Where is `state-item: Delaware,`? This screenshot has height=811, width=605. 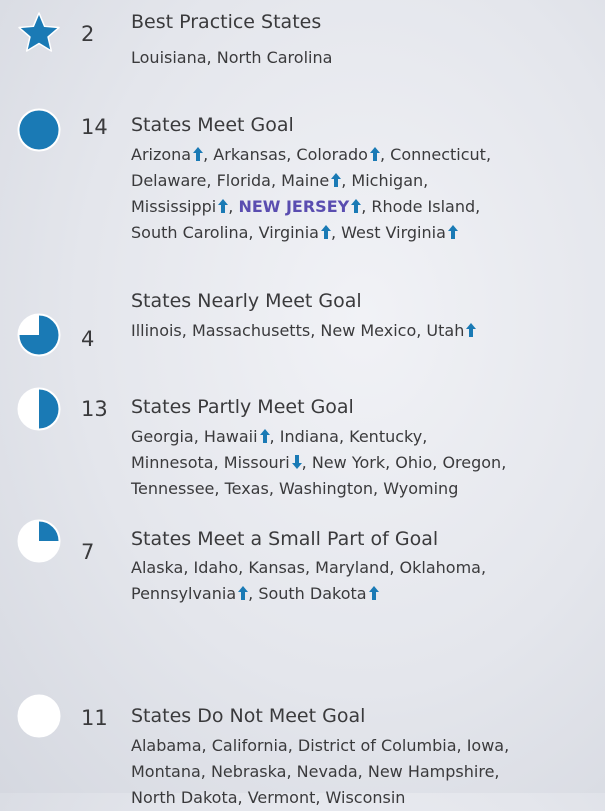 state-item: Delaware, is located at coordinates (171, 180).